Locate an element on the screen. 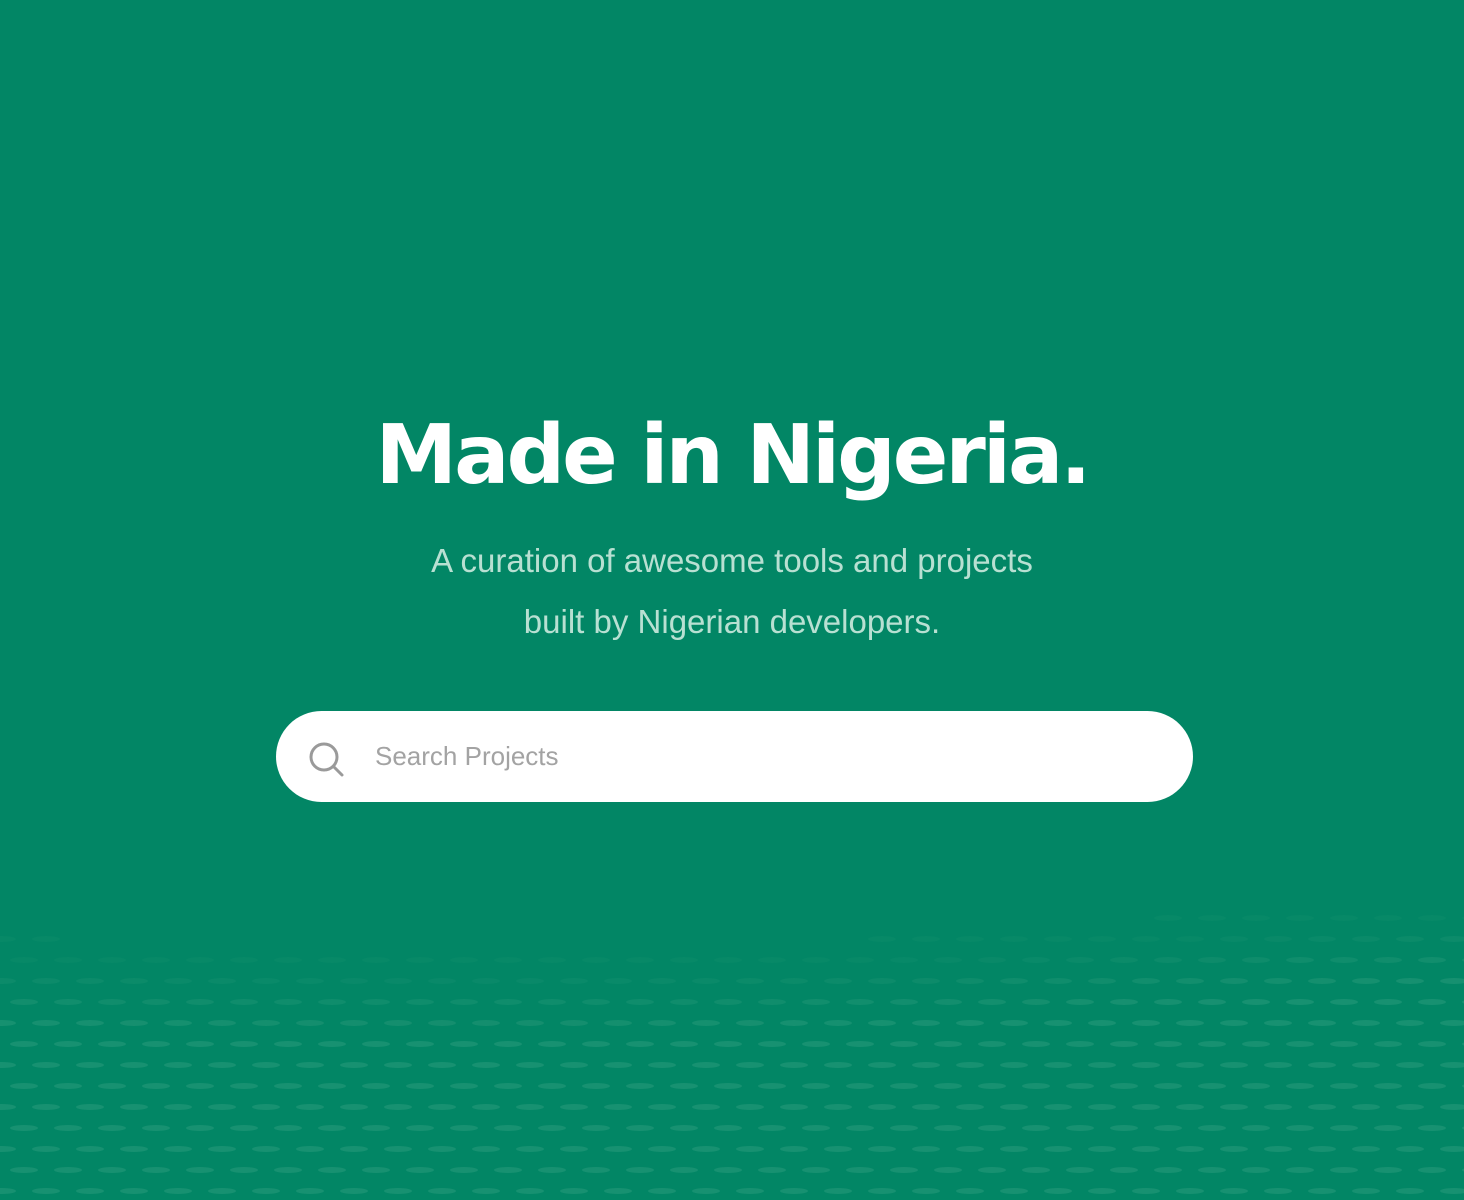 This screenshot has width=1464, height=1200. subtitle-line-1: A curation of awesome tools and projects is located at coordinates (732, 560).